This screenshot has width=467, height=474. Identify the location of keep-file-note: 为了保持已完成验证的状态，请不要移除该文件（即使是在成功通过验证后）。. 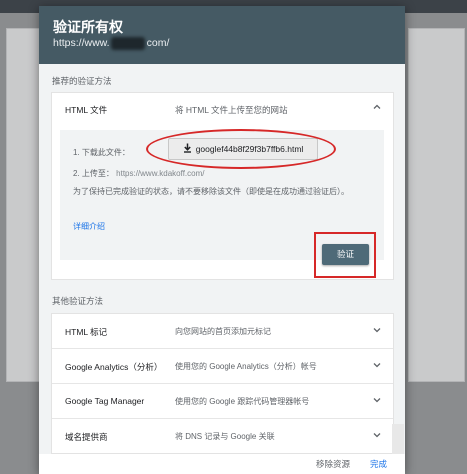
(211, 191).